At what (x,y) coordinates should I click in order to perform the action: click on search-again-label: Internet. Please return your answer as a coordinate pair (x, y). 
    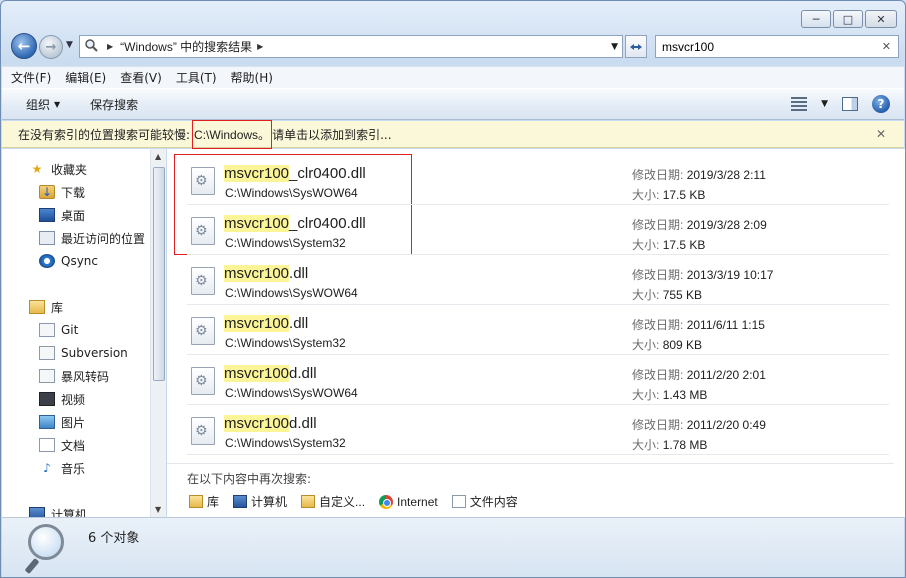
    Looking at the image, I should click on (417, 501).